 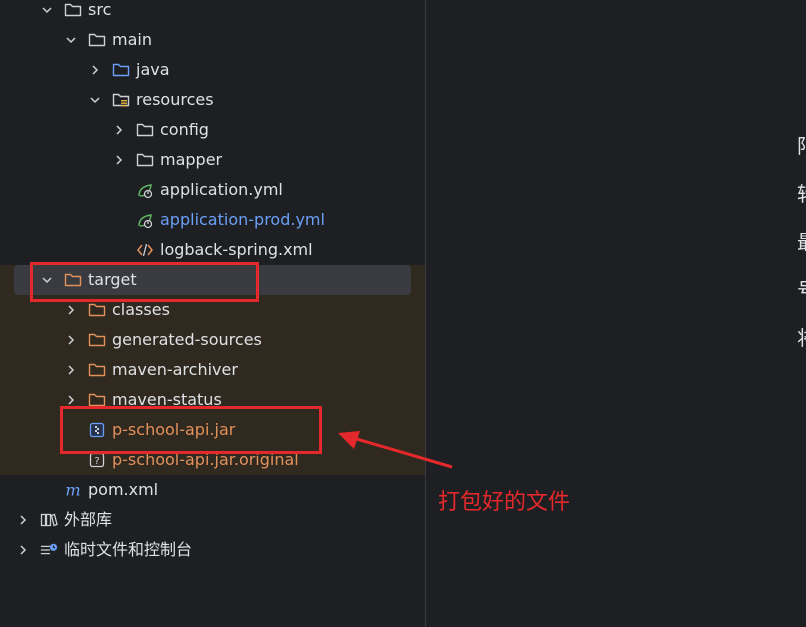 What do you see at coordinates (212, 550) in the screenshot?
I see `tree-item-临时文件和控制台: 临时文件和控制台` at bounding box center [212, 550].